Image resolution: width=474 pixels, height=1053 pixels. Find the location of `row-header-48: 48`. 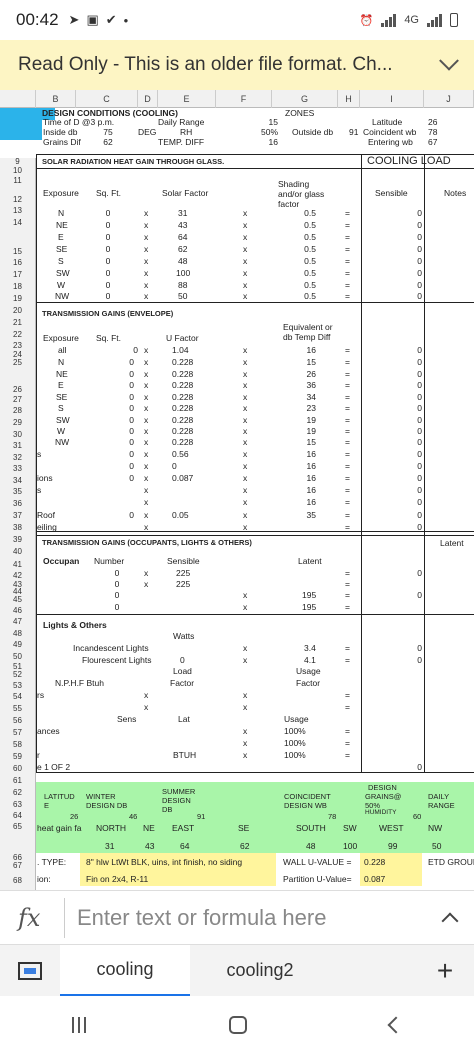

row-header-48: 48 is located at coordinates (18, 633).